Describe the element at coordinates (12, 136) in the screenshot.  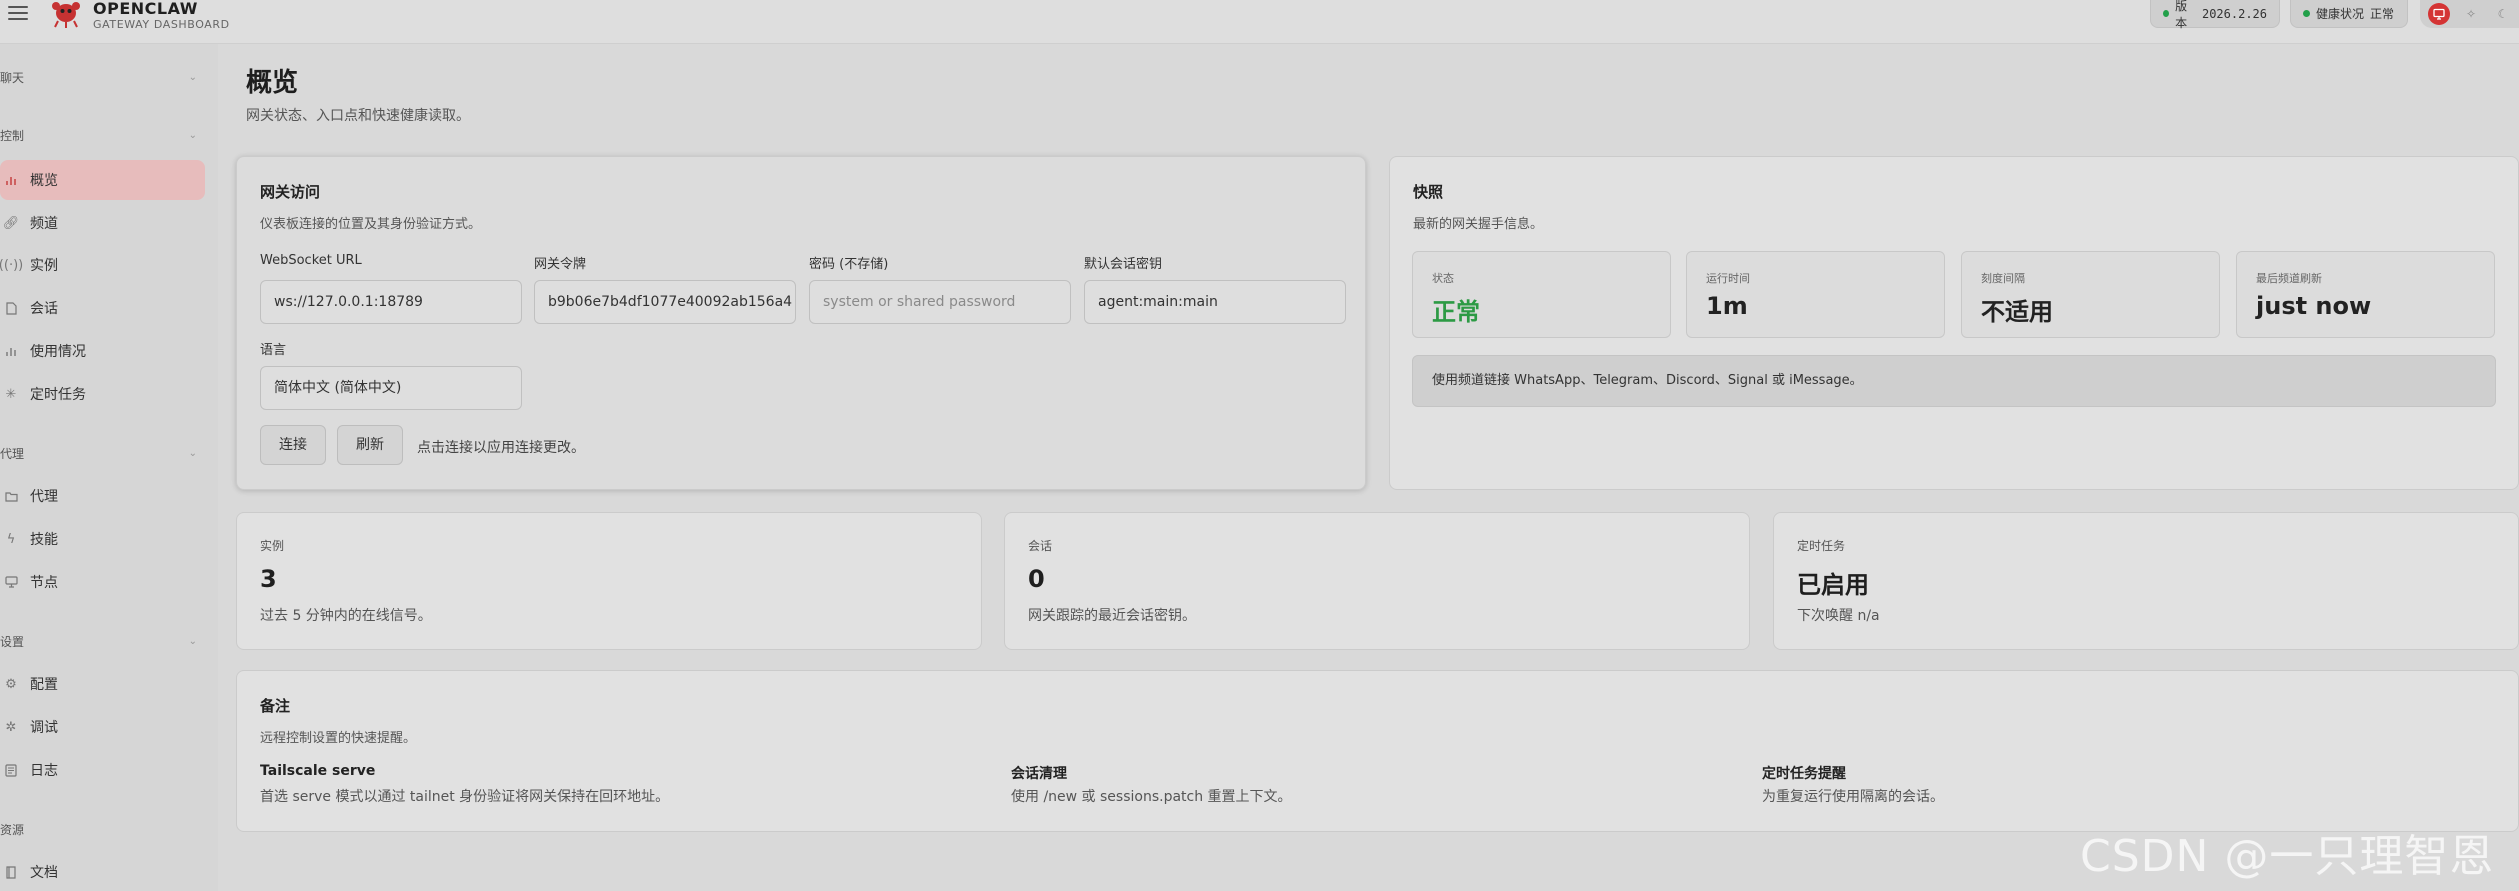
I see `sidebar-group-label: 控制` at that location.